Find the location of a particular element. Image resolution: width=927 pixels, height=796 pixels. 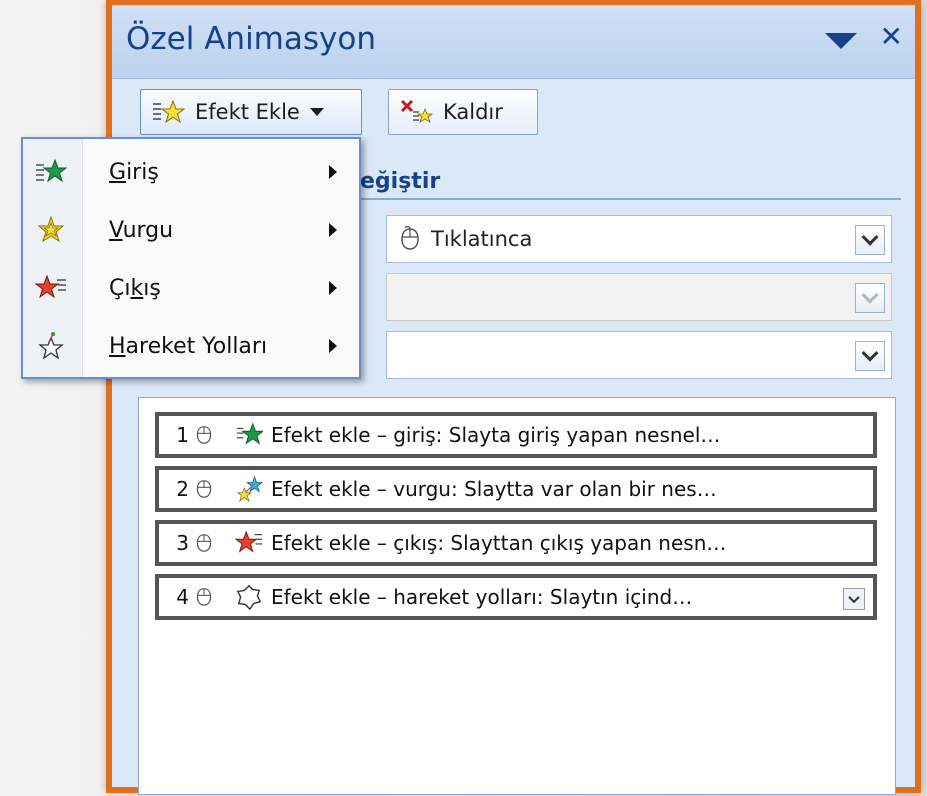

start-value: Tıklatınca is located at coordinates (482, 239).